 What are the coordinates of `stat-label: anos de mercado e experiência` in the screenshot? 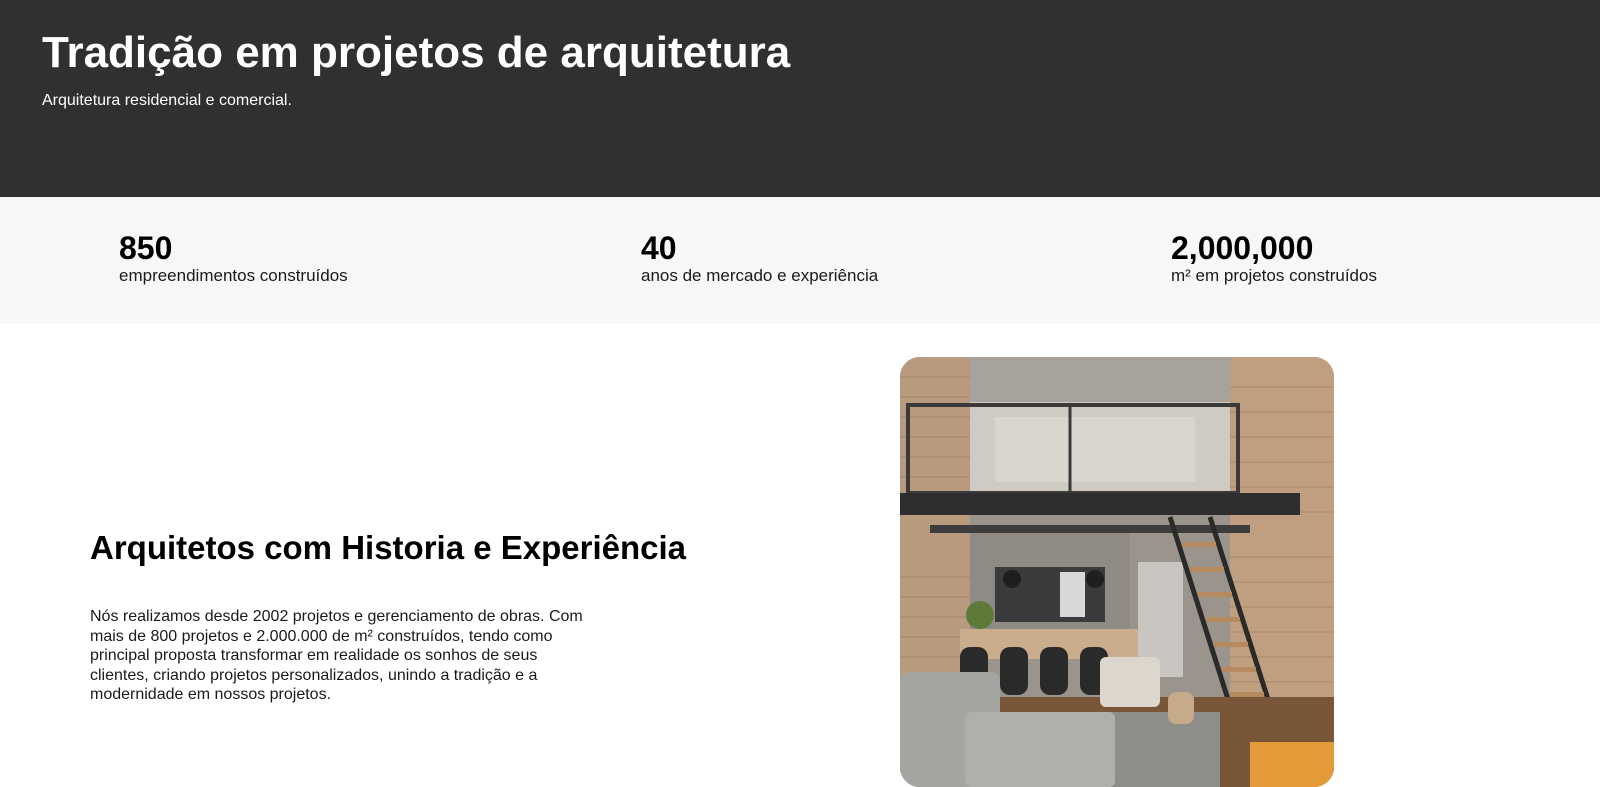 It's located at (760, 275).